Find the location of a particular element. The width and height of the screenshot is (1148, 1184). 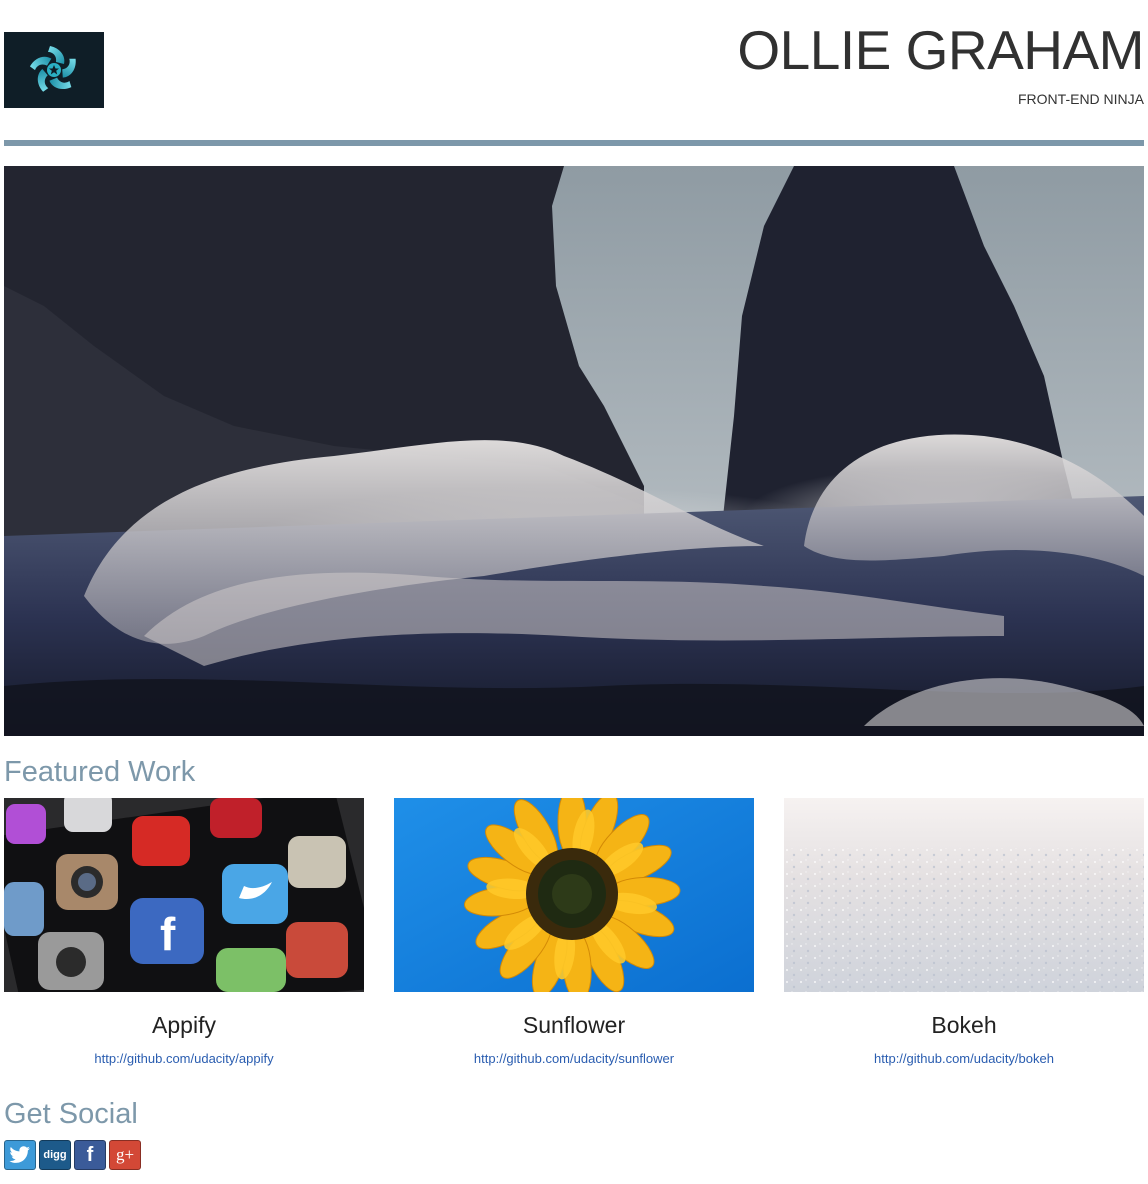

svg-text: f is located at coordinates (168, 934).